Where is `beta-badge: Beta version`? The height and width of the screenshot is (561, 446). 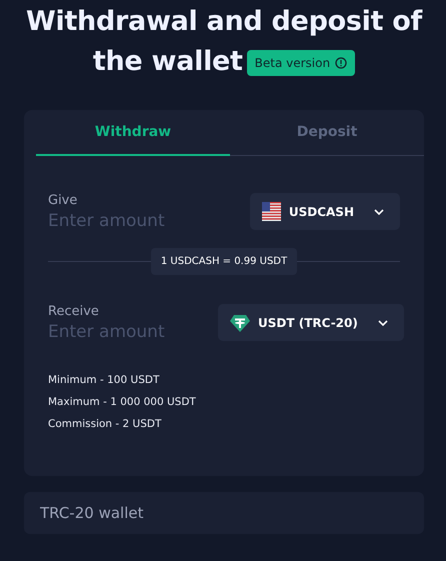 beta-badge: Beta version is located at coordinates (301, 63).